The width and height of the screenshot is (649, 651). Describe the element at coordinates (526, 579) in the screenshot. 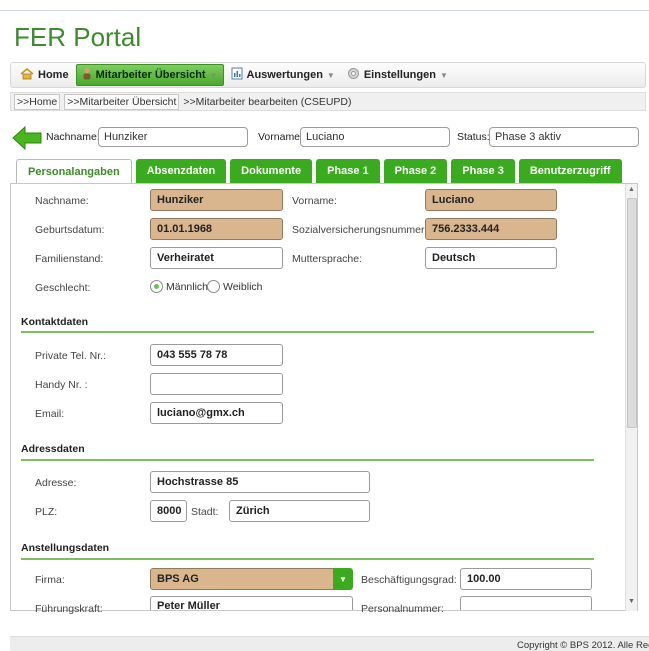

I see `degree-field: 100.00` at that location.